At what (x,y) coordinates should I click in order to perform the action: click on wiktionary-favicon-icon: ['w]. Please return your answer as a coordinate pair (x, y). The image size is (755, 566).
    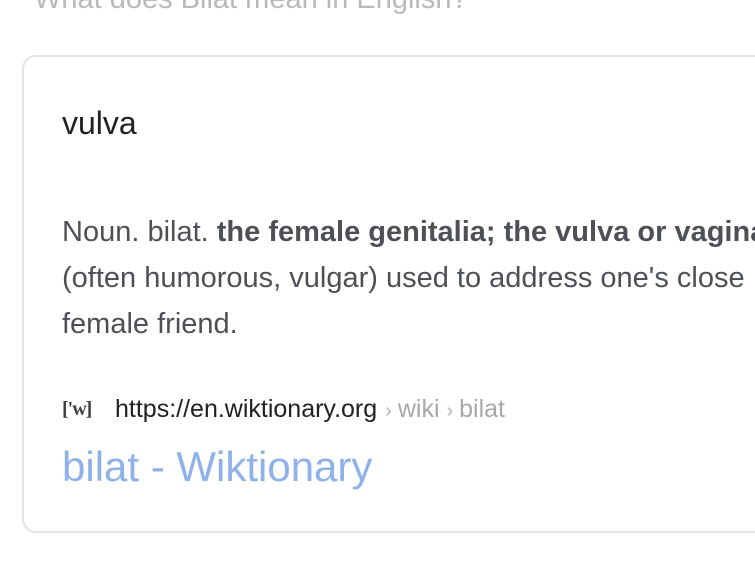
    Looking at the image, I should click on (77, 408).